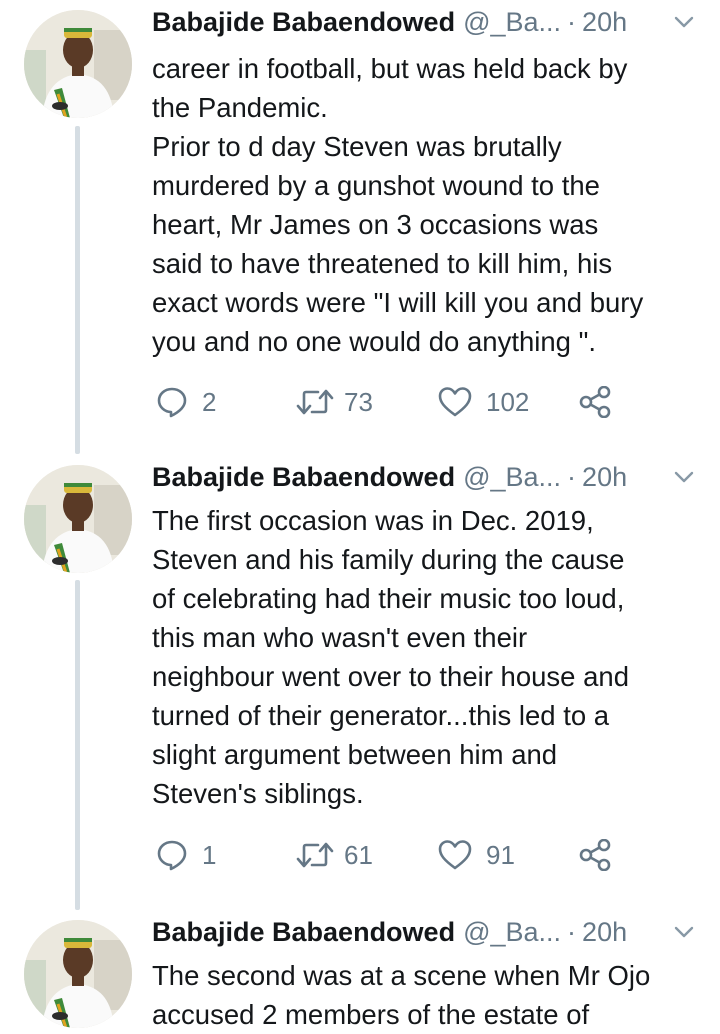  What do you see at coordinates (476, 855) in the screenshot?
I see `like-button: 91` at bounding box center [476, 855].